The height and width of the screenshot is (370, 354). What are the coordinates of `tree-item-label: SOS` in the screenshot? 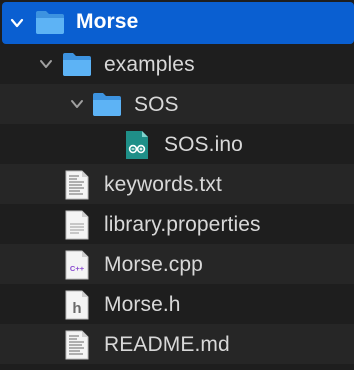 It's located at (156, 104).